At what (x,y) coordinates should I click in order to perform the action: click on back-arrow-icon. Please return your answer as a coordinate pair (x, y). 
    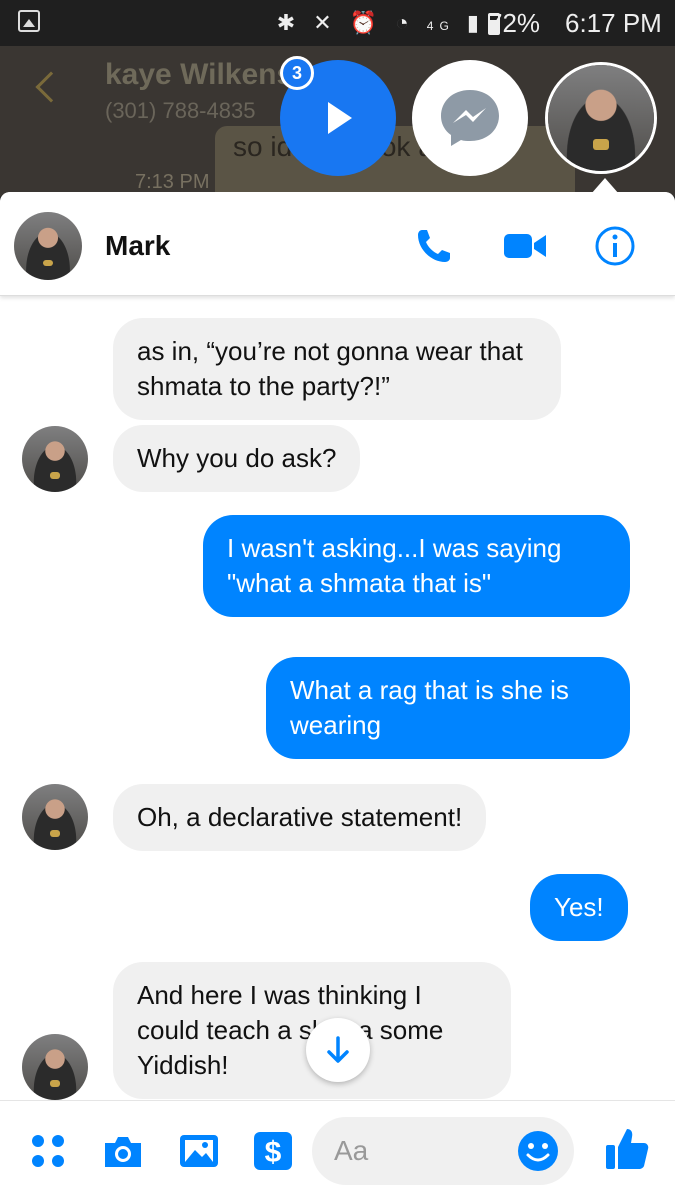
    Looking at the image, I should click on (51, 87).